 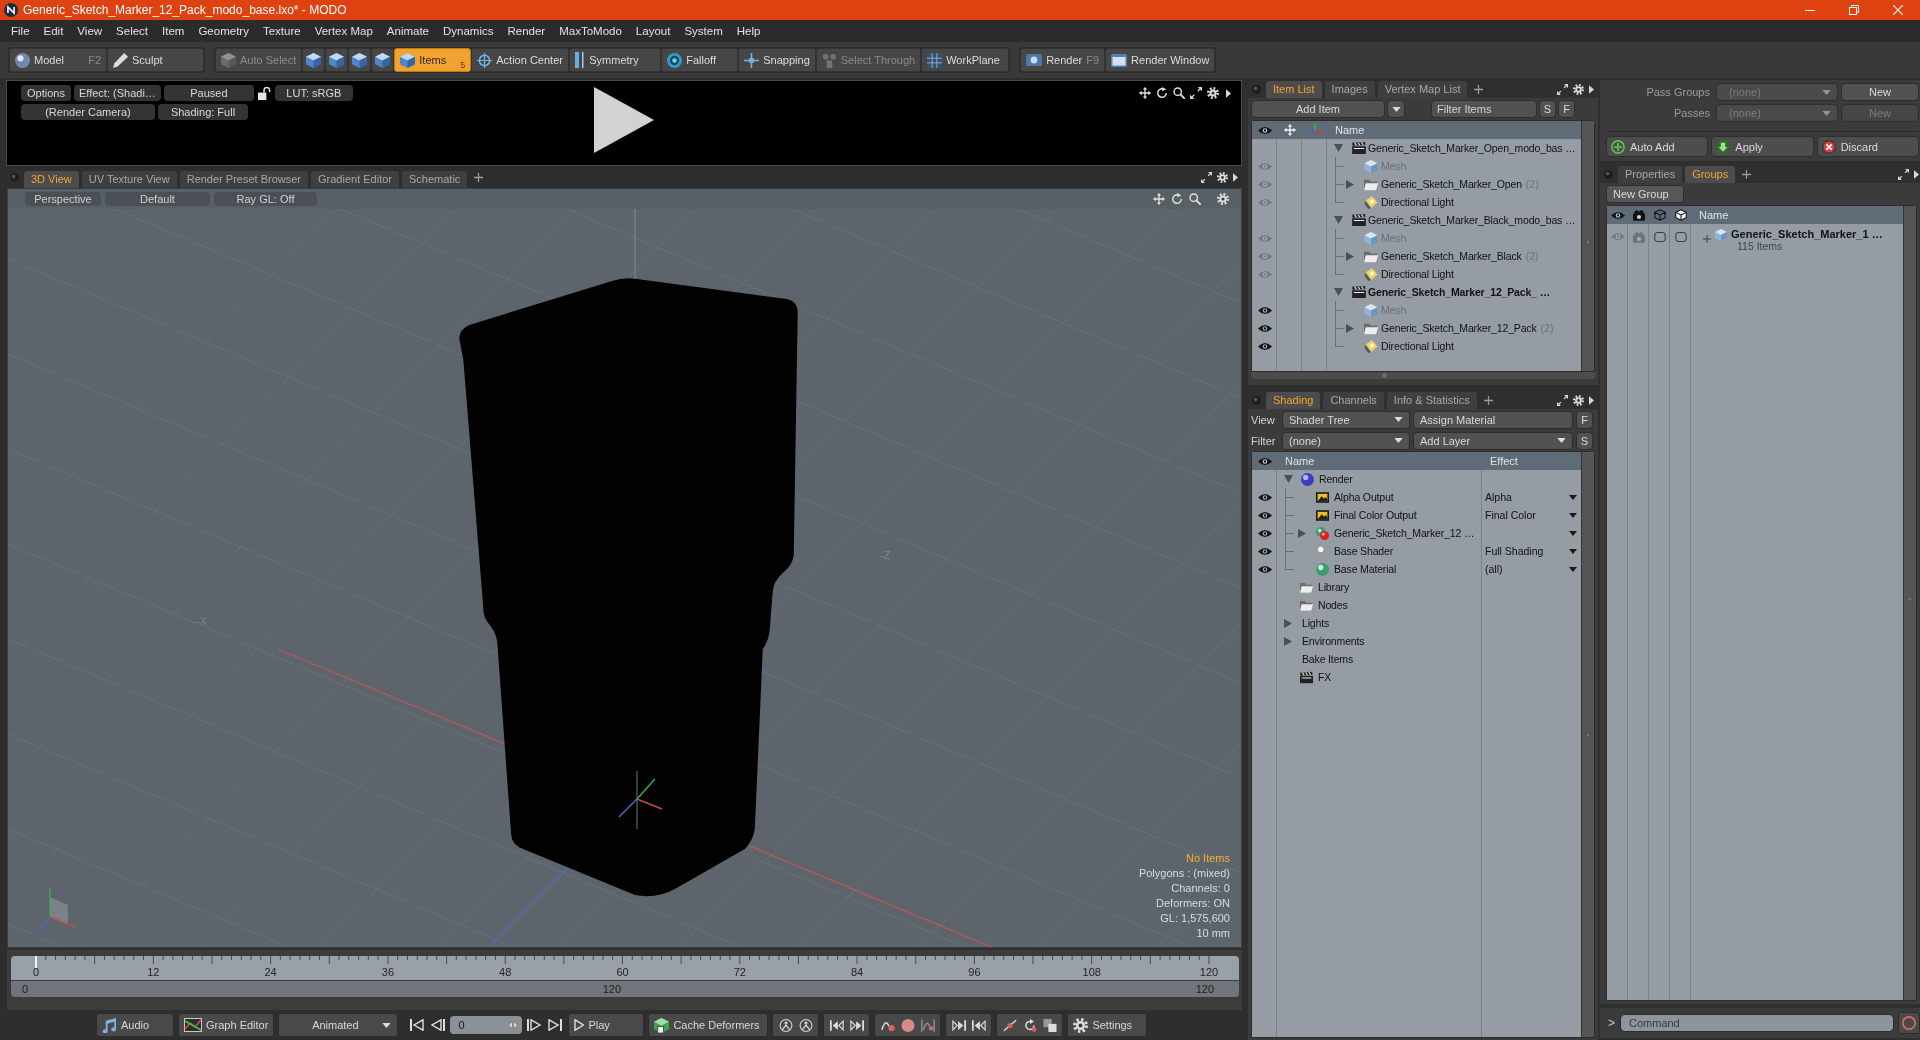 What do you see at coordinates (1710, 174) in the screenshot?
I see `panel-tab: Groups` at bounding box center [1710, 174].